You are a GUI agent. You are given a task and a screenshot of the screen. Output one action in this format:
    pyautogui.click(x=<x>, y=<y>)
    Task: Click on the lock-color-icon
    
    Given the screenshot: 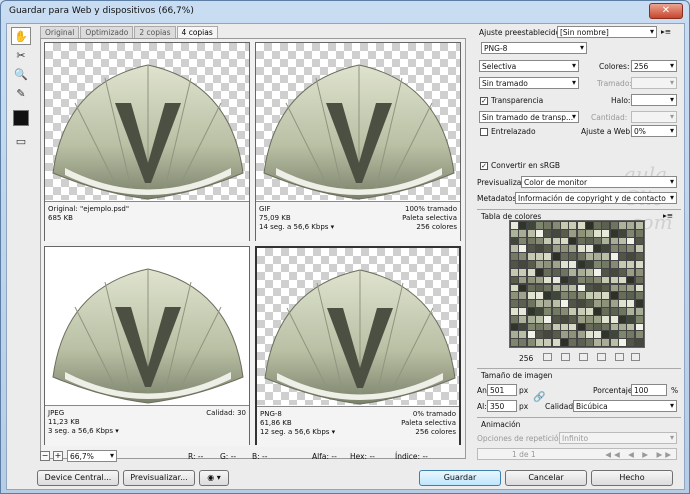 What is the action you would take?
    pyautogui.click(x=583, y=357)
    